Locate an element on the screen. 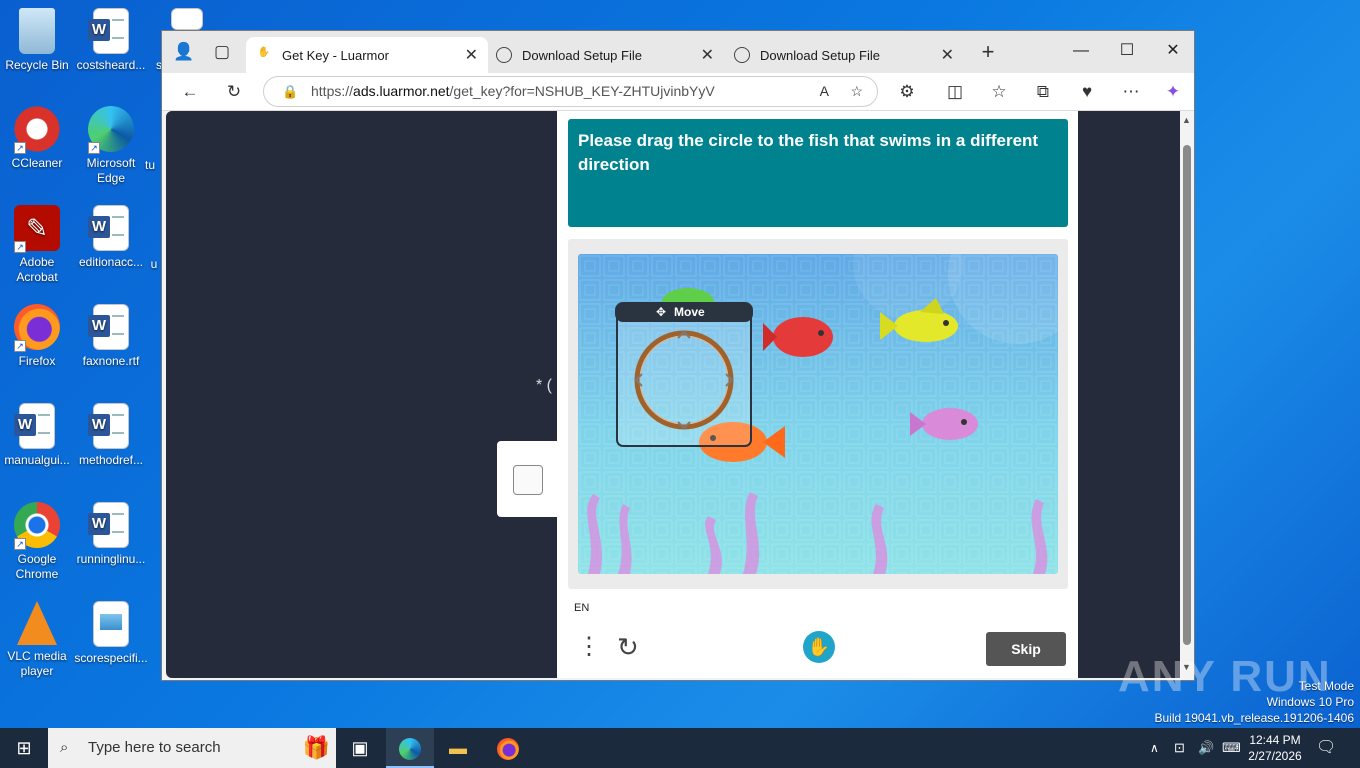  tab-download-setup-1: Download Setup File ✕ is located at coordinates (605, 55).